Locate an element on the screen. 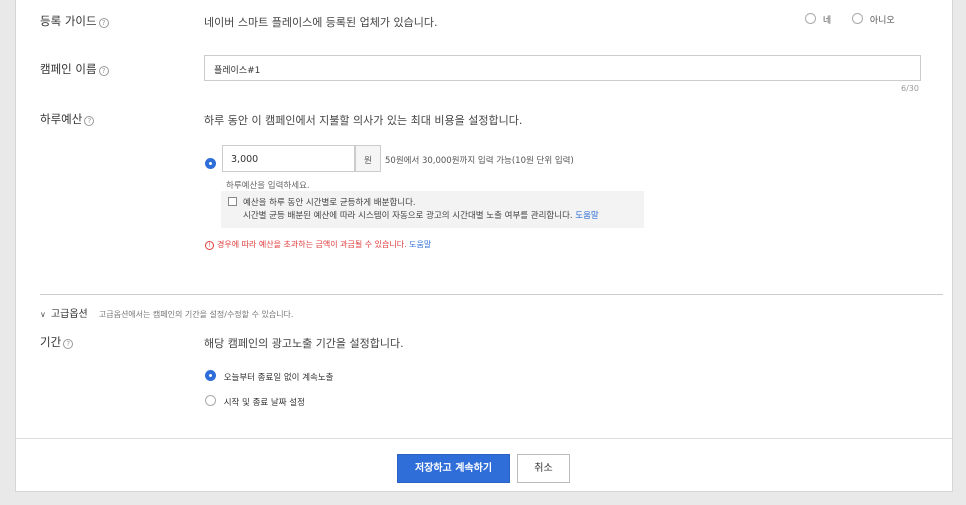  radio-no is located at coordinates (857, 18).